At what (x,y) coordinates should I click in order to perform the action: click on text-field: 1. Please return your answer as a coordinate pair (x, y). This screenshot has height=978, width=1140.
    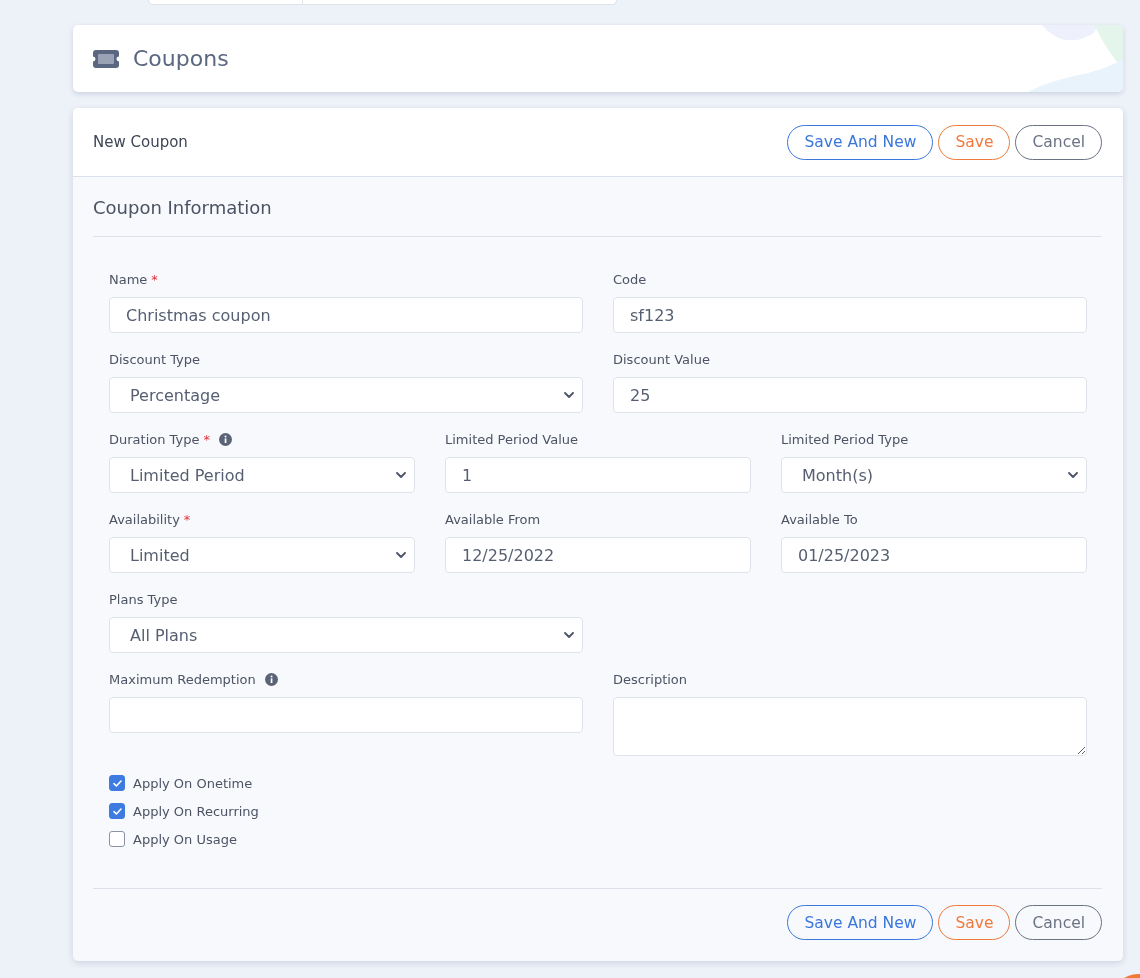
    Looking at the image, I should click on (598, 475).